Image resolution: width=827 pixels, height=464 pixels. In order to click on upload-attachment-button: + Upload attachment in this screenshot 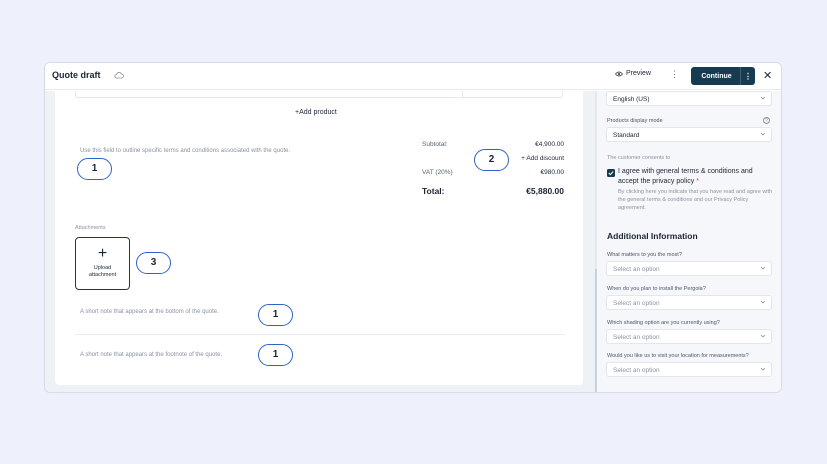, I will do `click(102, 263)`.